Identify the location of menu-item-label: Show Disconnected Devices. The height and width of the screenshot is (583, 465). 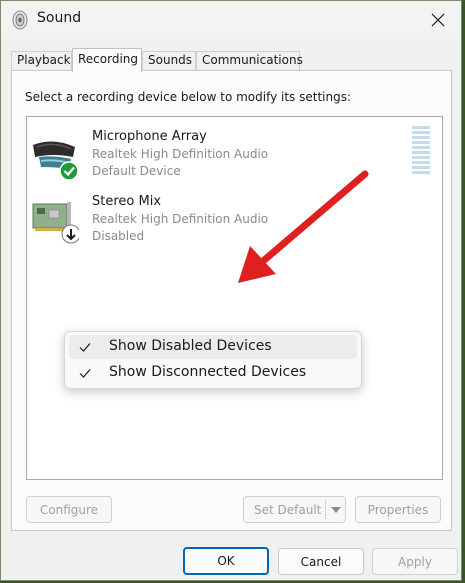
(208, 372).